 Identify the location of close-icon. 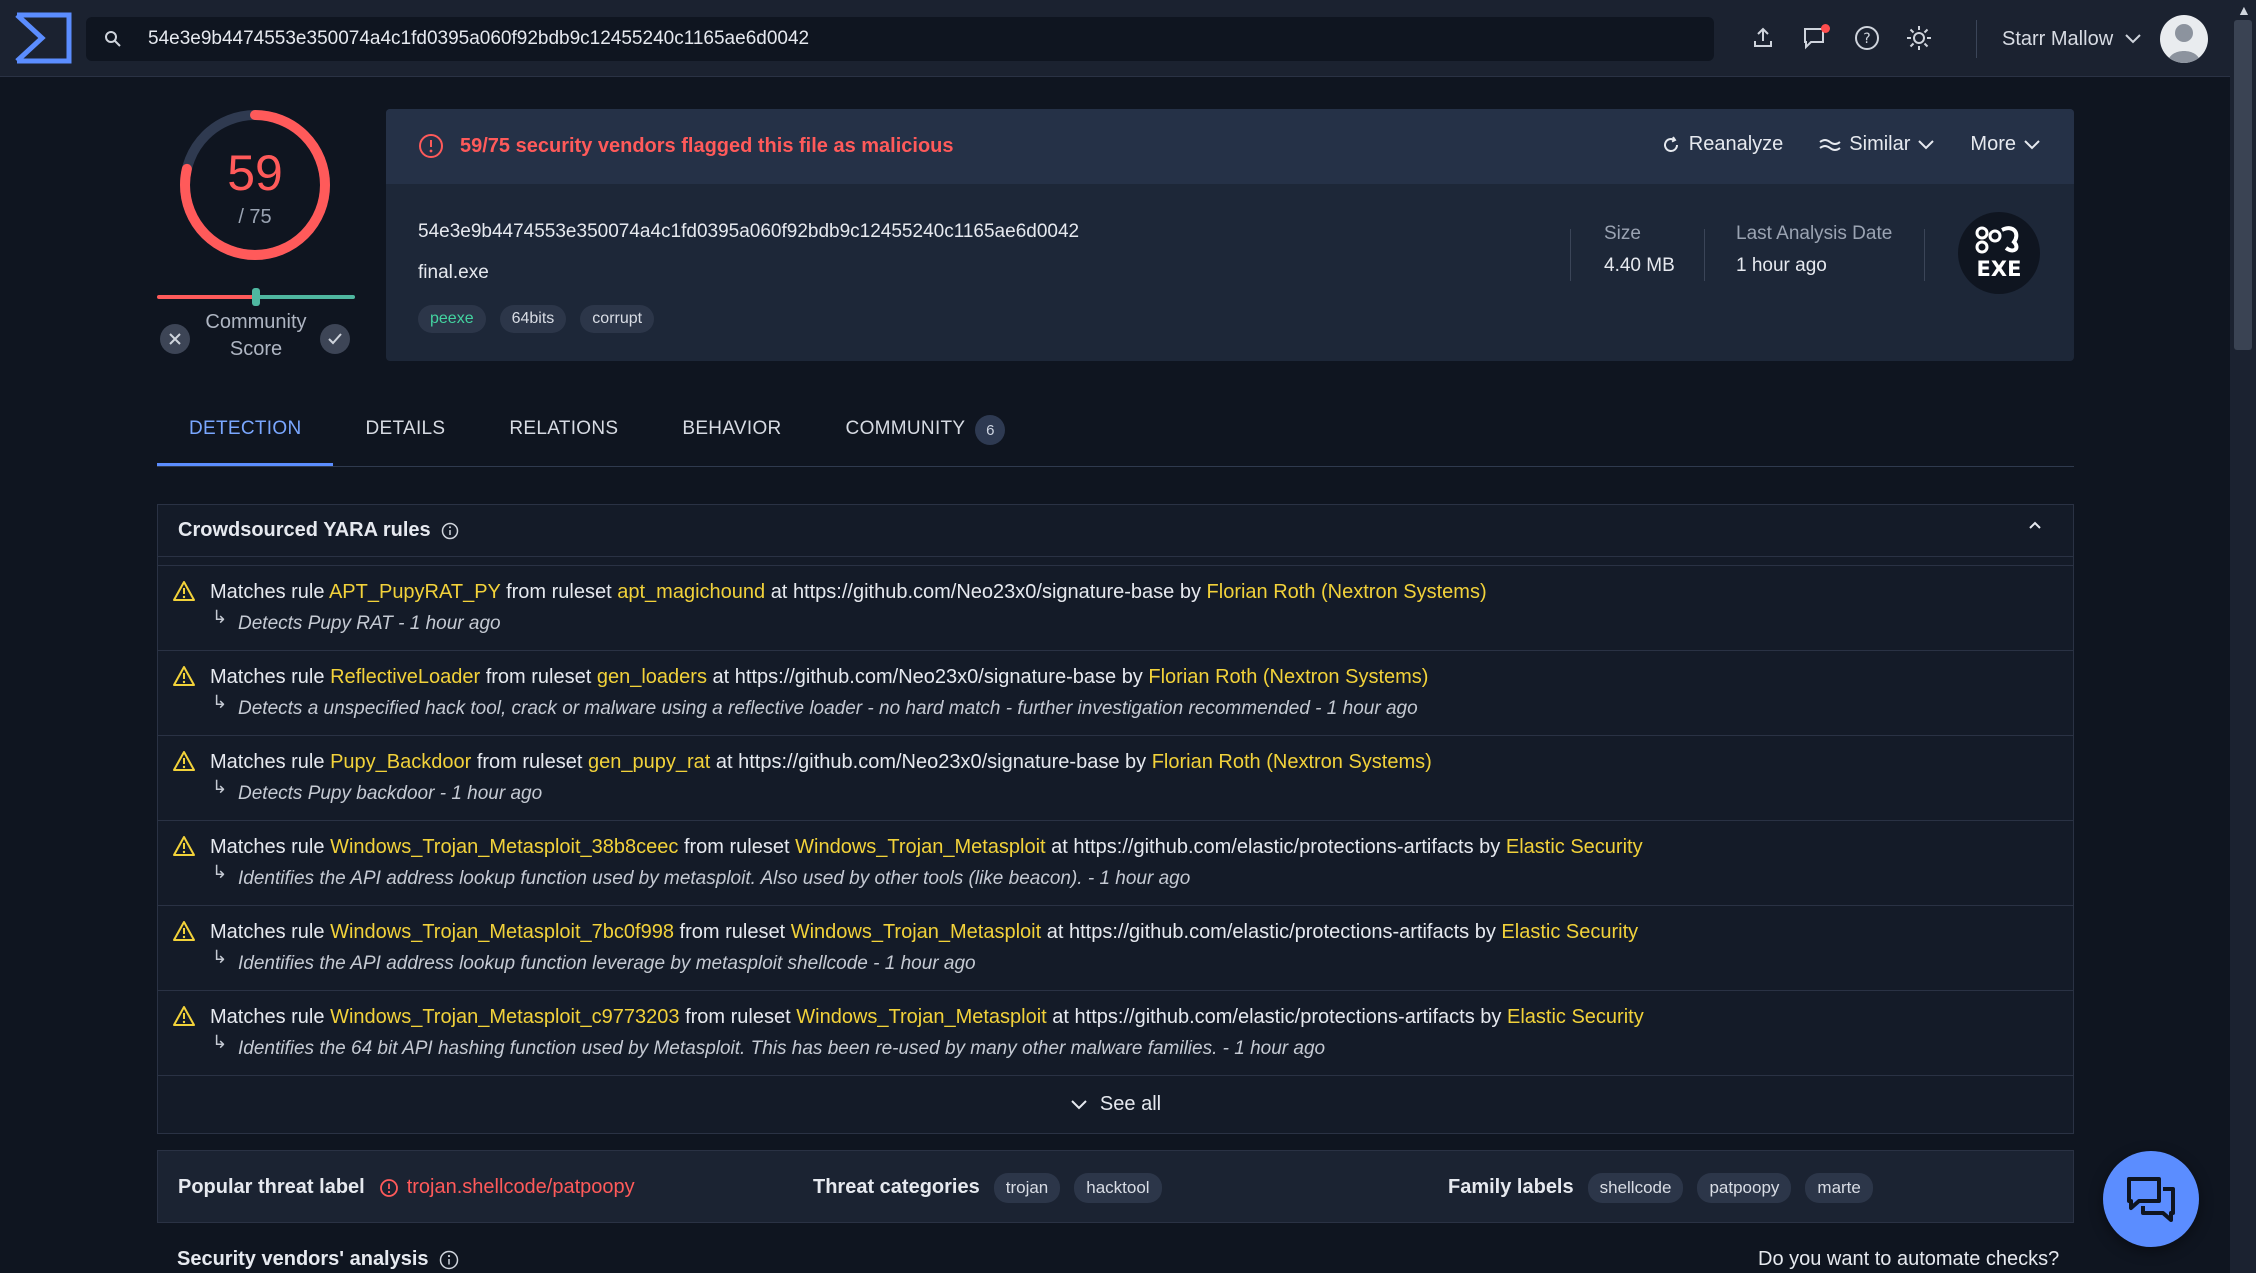
(175, 339).